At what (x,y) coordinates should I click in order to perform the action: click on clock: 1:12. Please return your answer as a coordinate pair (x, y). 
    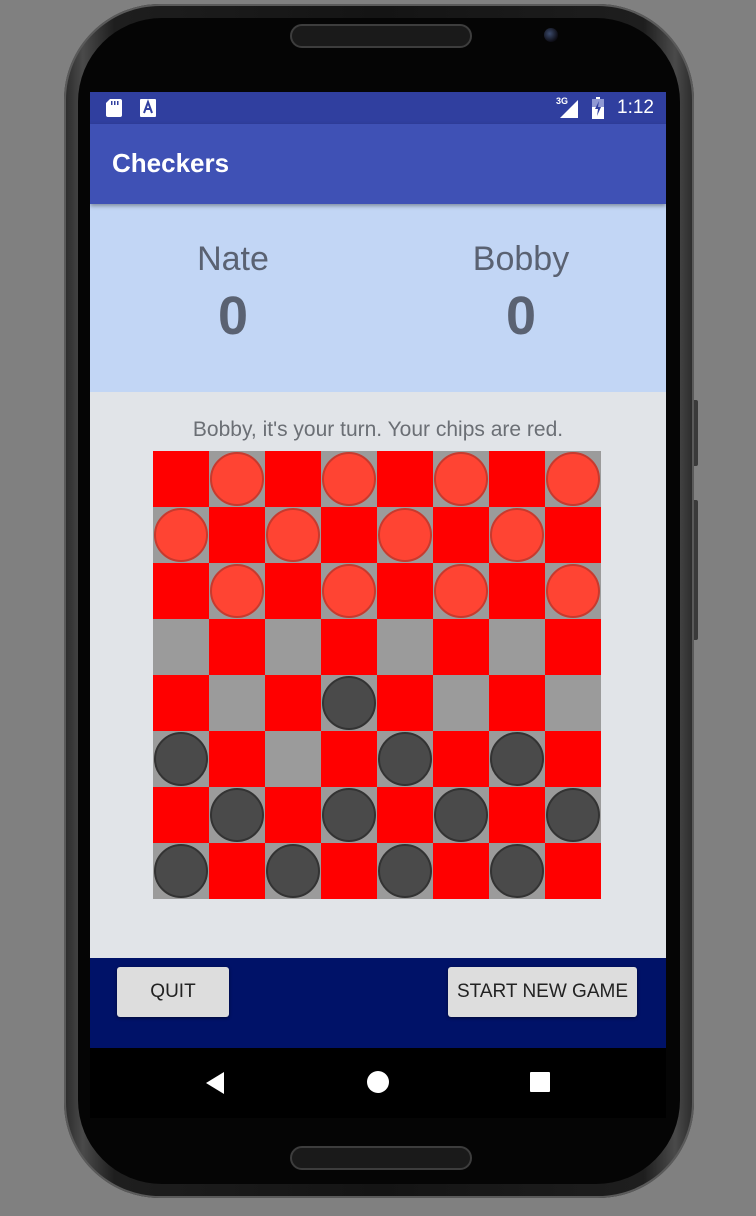
    Looking at the image, I should click on (635, 107).